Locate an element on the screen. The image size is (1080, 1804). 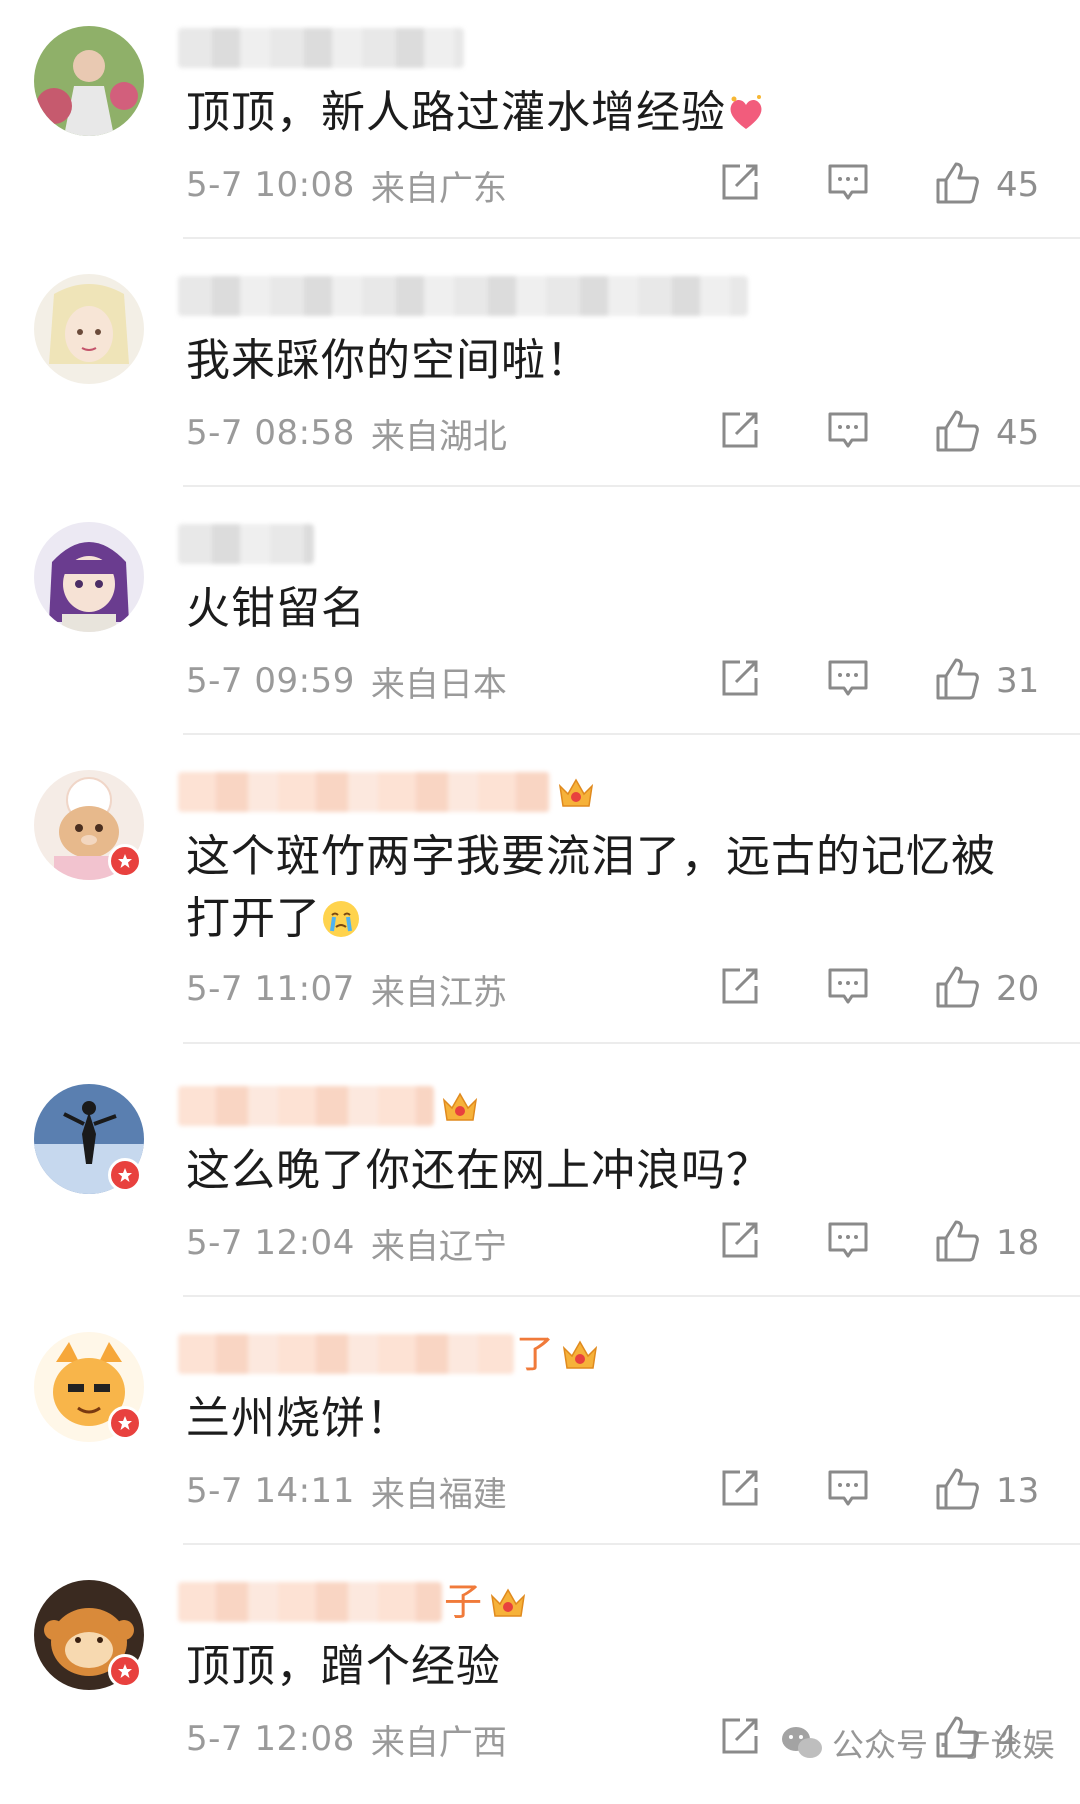
comment-text-wrap: 这么晚了你还在网上冲浪吗？ is located at coordinates (601, 1171).